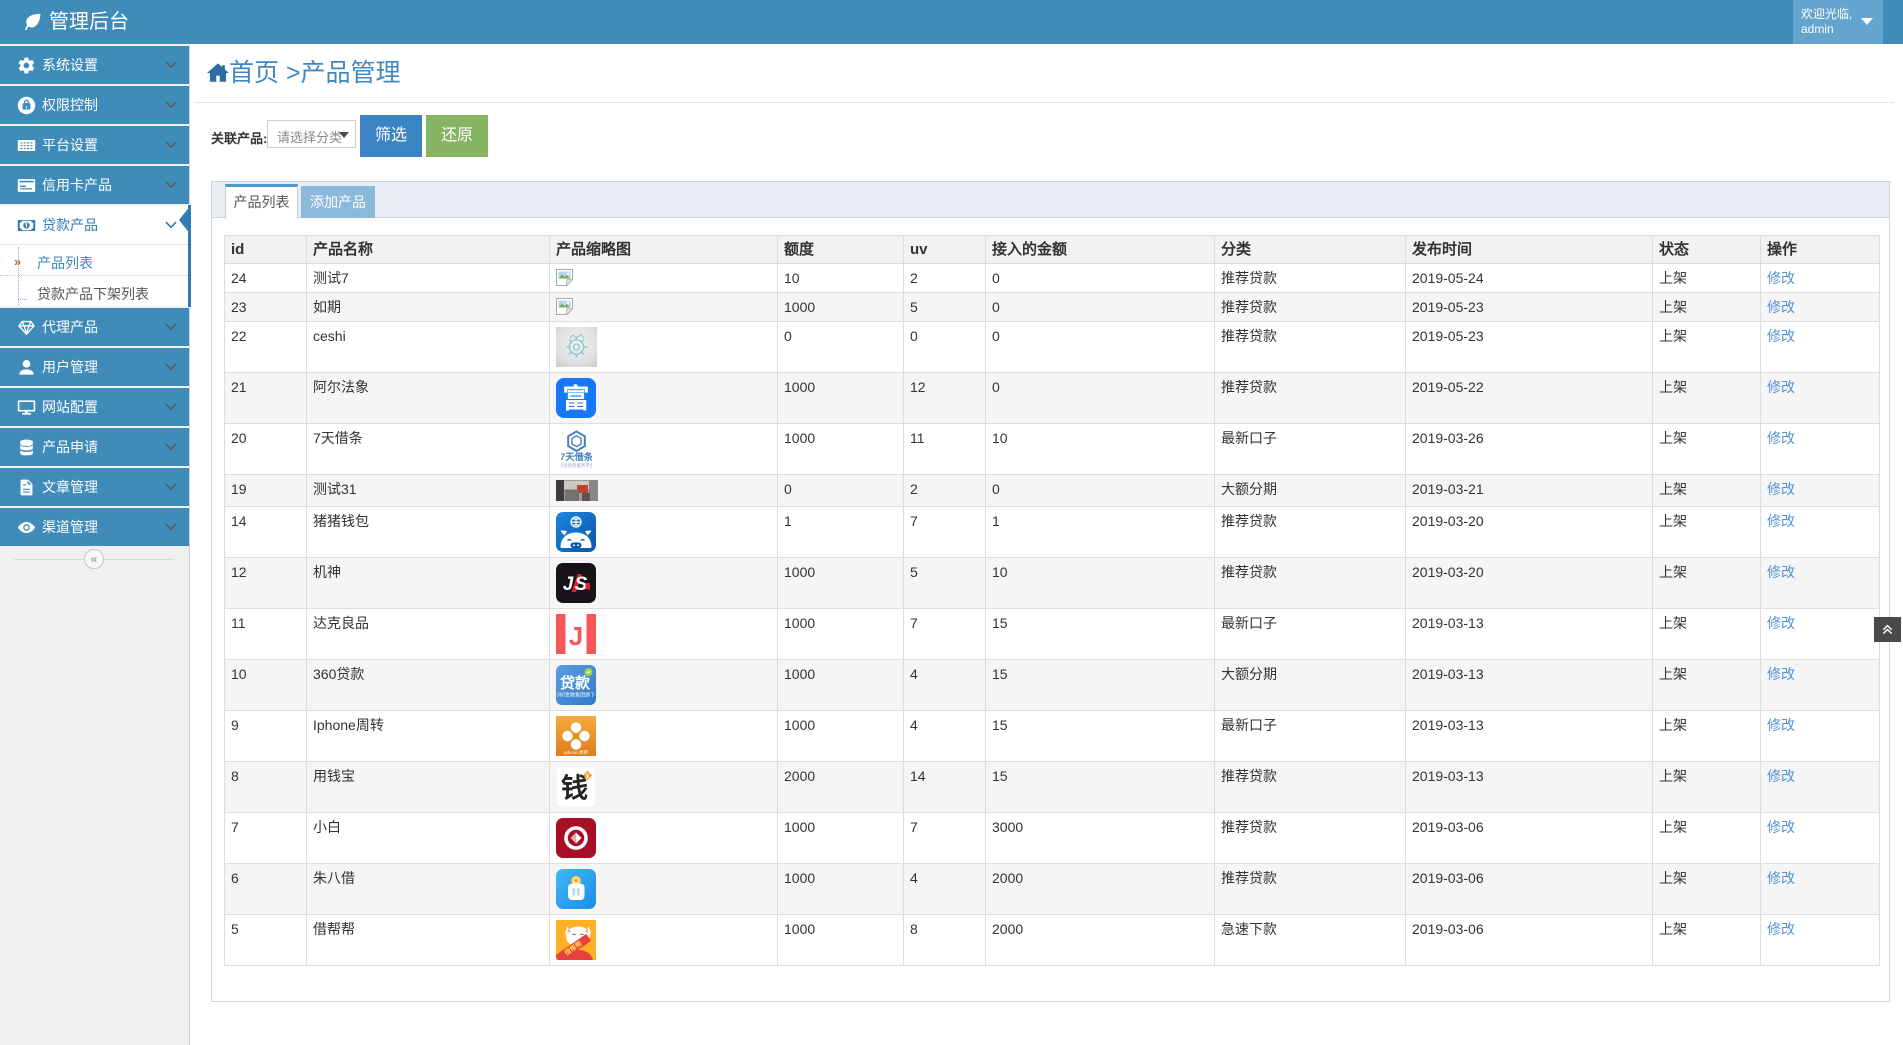  Describe the element at coordinates (575, 683) in the screenshot. I see `svg-text: 贷款` at that location.